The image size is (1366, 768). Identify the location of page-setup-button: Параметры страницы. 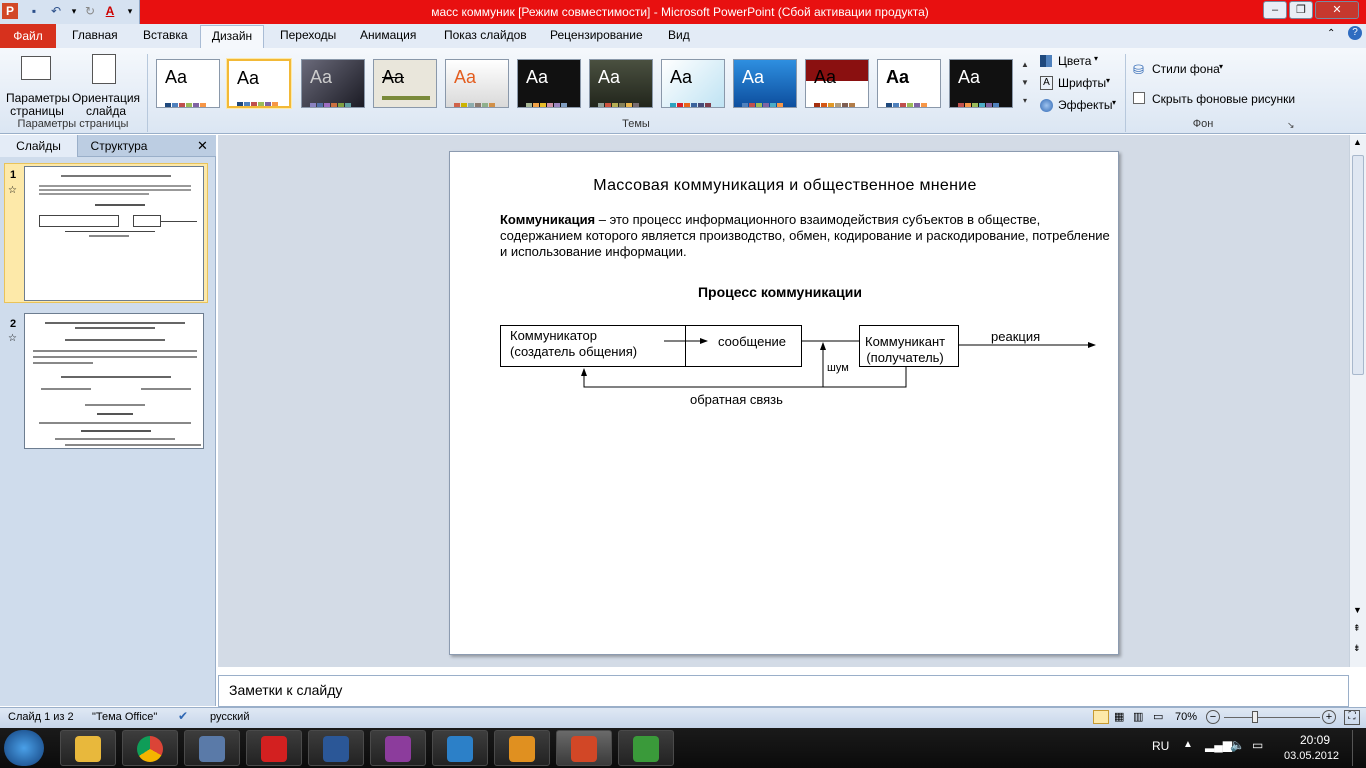
(37, 85).